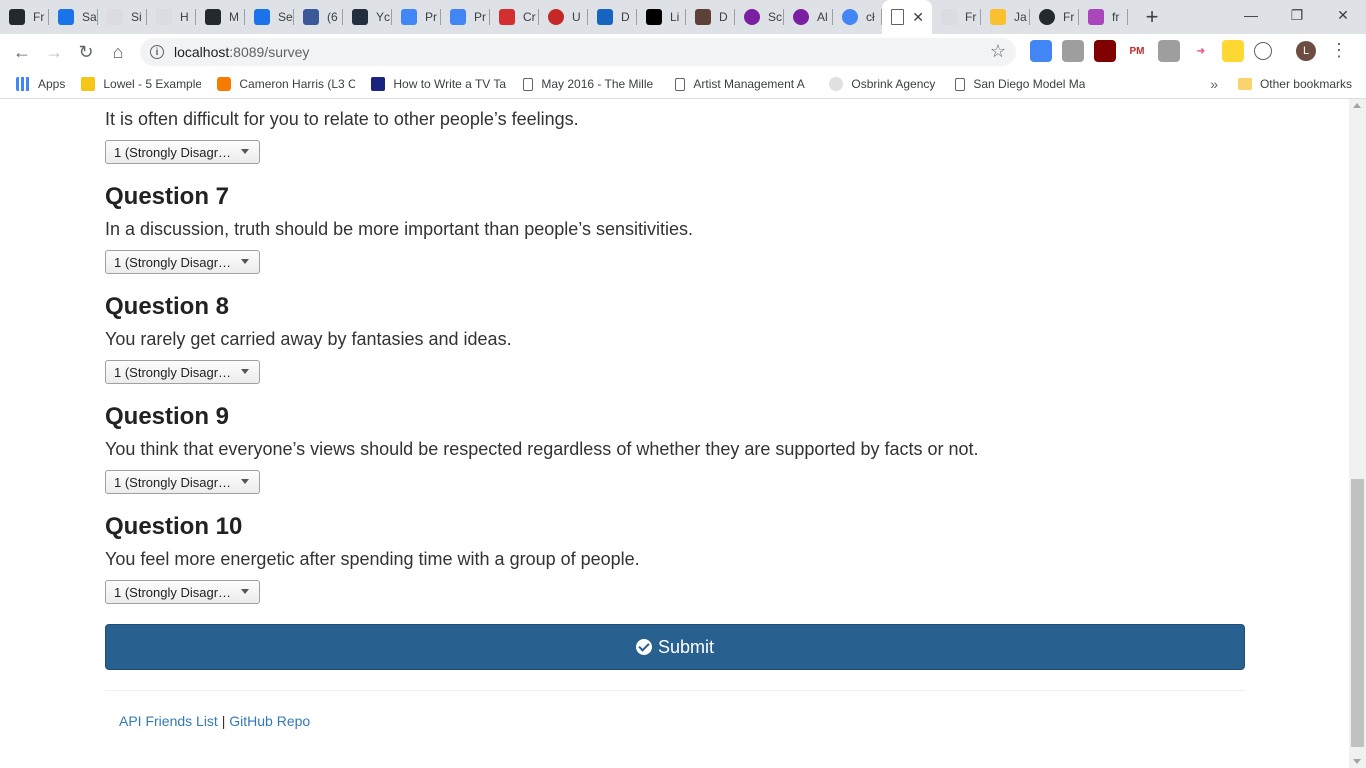 This screenshot has height=768, width=1366. Describe the element at coordinates (1343, 15) in the screenshot. I see `close-window-icon: ✕` at that location.